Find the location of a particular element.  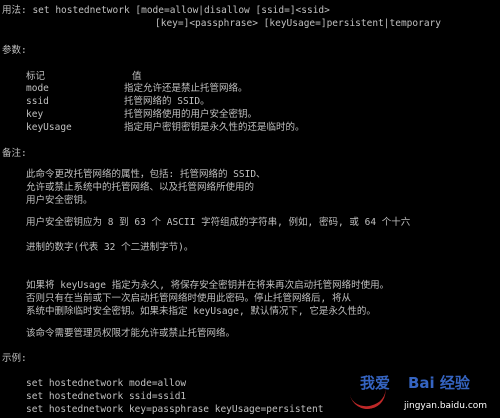

examples-heading: 示例: is located at coordinates (14, 358).